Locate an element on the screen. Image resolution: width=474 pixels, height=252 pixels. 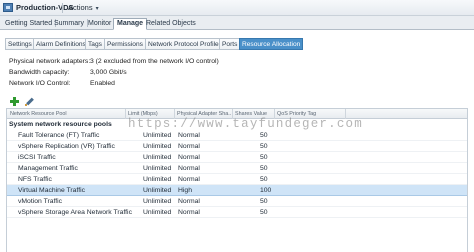
property-label: Physical network adapters: is located at coordinates (50, 61).